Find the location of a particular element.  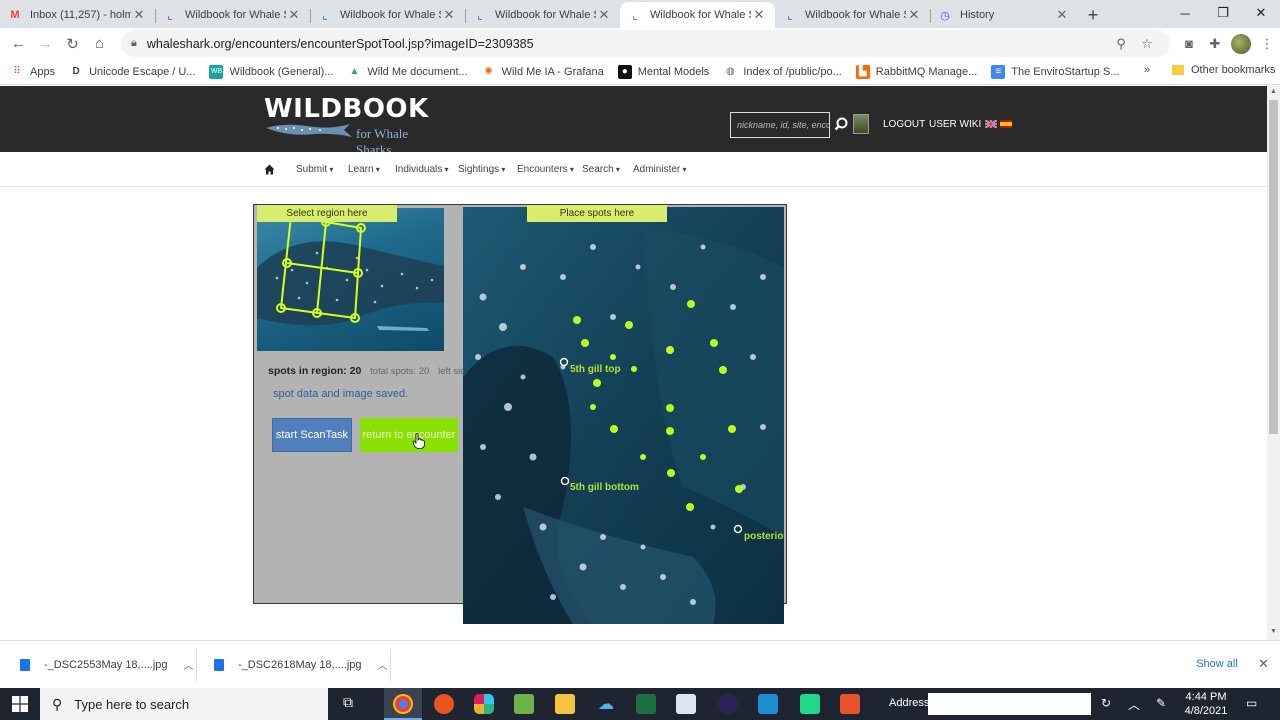

notepad-plus-icon is located at coordinates (524, 704).